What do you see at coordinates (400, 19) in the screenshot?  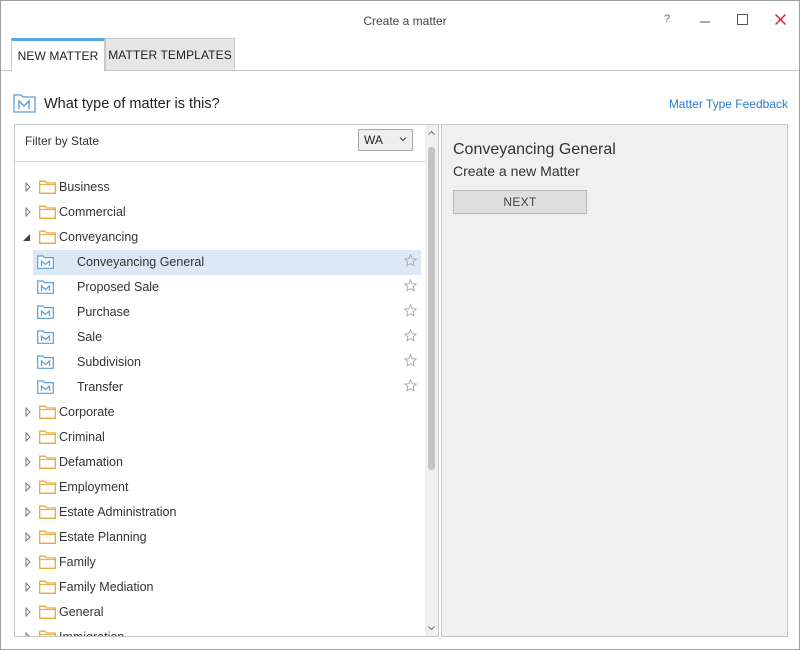 I see `title-bar: Create a matter ?` at bounding box center [400, 19].